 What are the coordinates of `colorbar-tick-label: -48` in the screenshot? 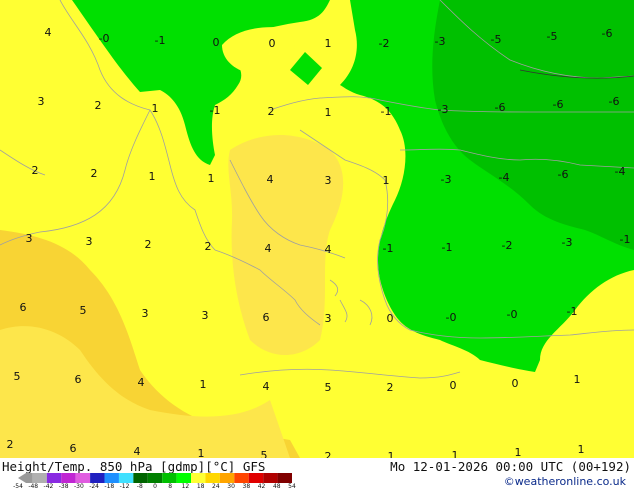 It's located at (33, 486).